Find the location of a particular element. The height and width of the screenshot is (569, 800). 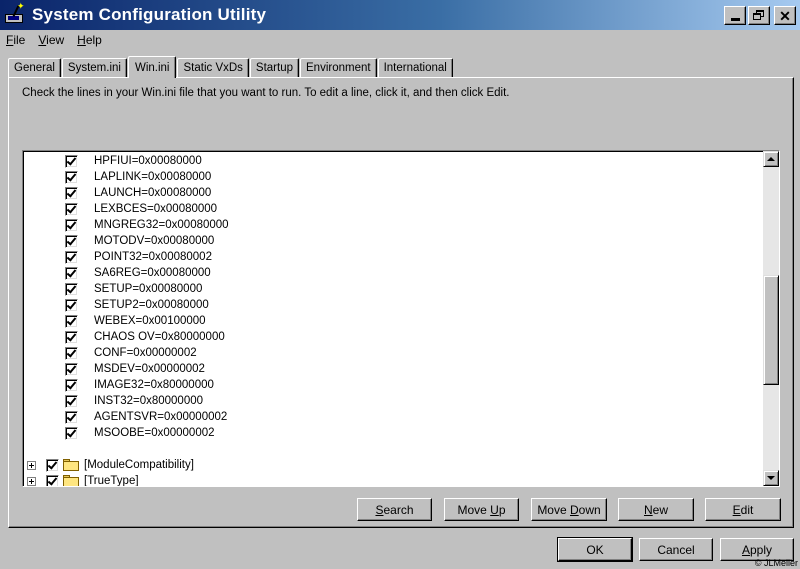

minimize-icon is located at coordinates (735, 19).